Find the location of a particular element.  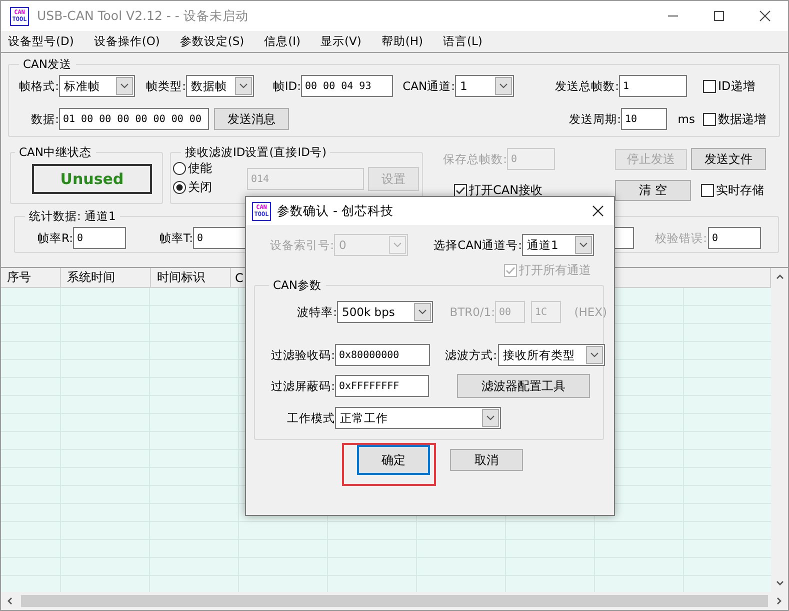

dropdown: 通道1 is located at coordinates (558, 245).